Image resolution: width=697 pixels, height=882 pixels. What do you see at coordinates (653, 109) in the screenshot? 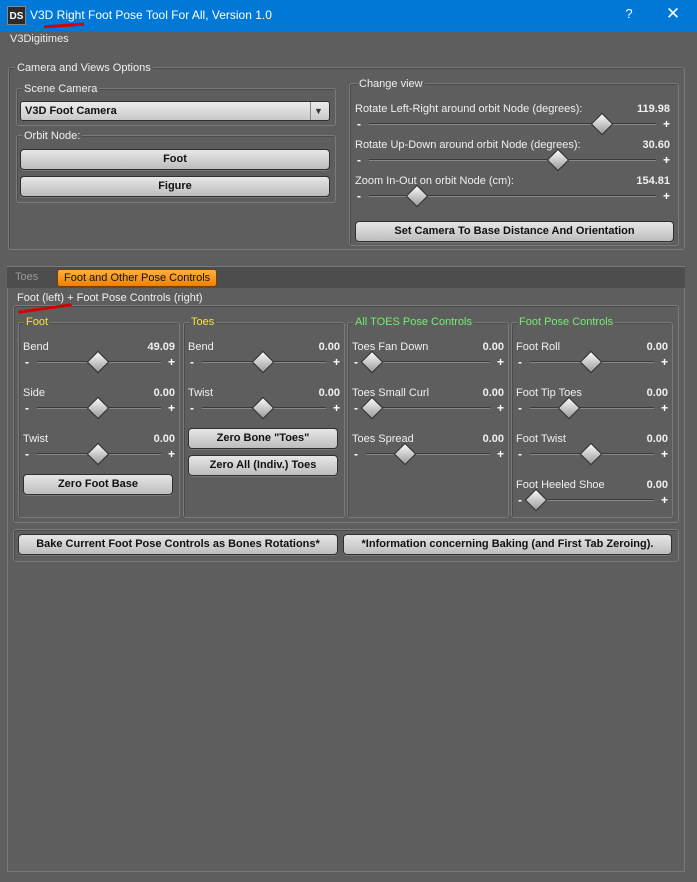
I see `camera-slider-value: 119.98` at bounding box center [653, 109].